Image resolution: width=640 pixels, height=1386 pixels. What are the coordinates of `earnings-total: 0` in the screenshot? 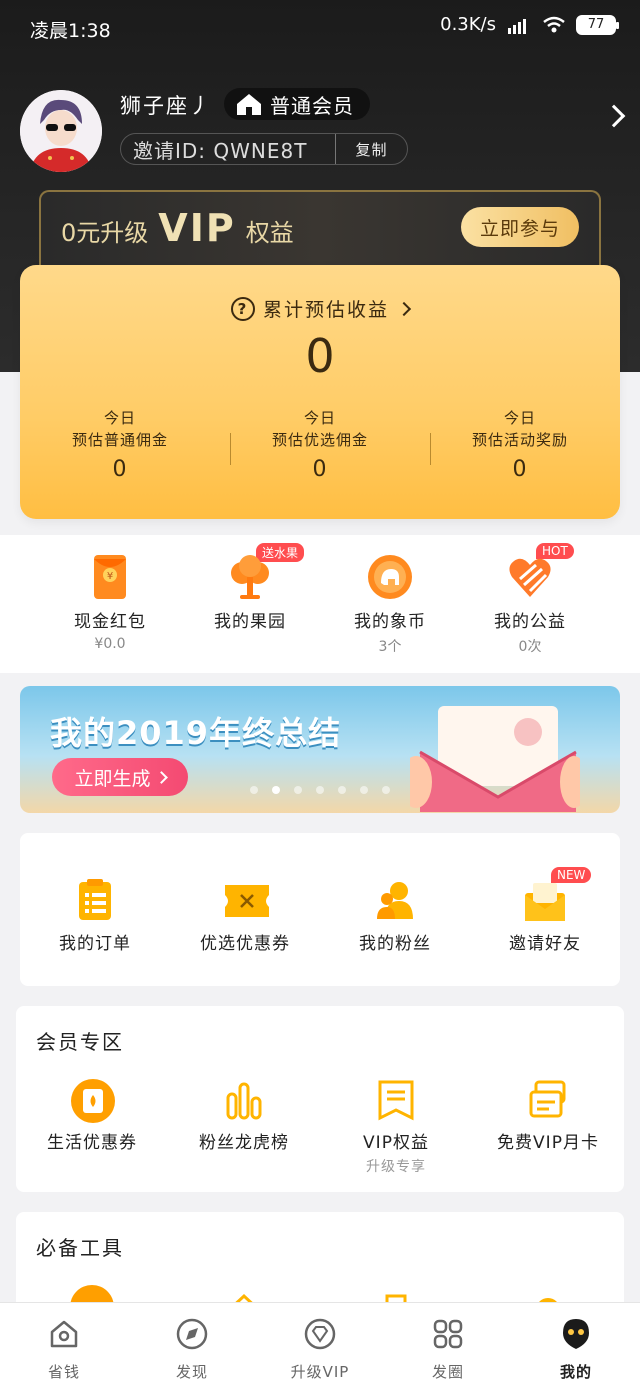 It's located at (320, 356).